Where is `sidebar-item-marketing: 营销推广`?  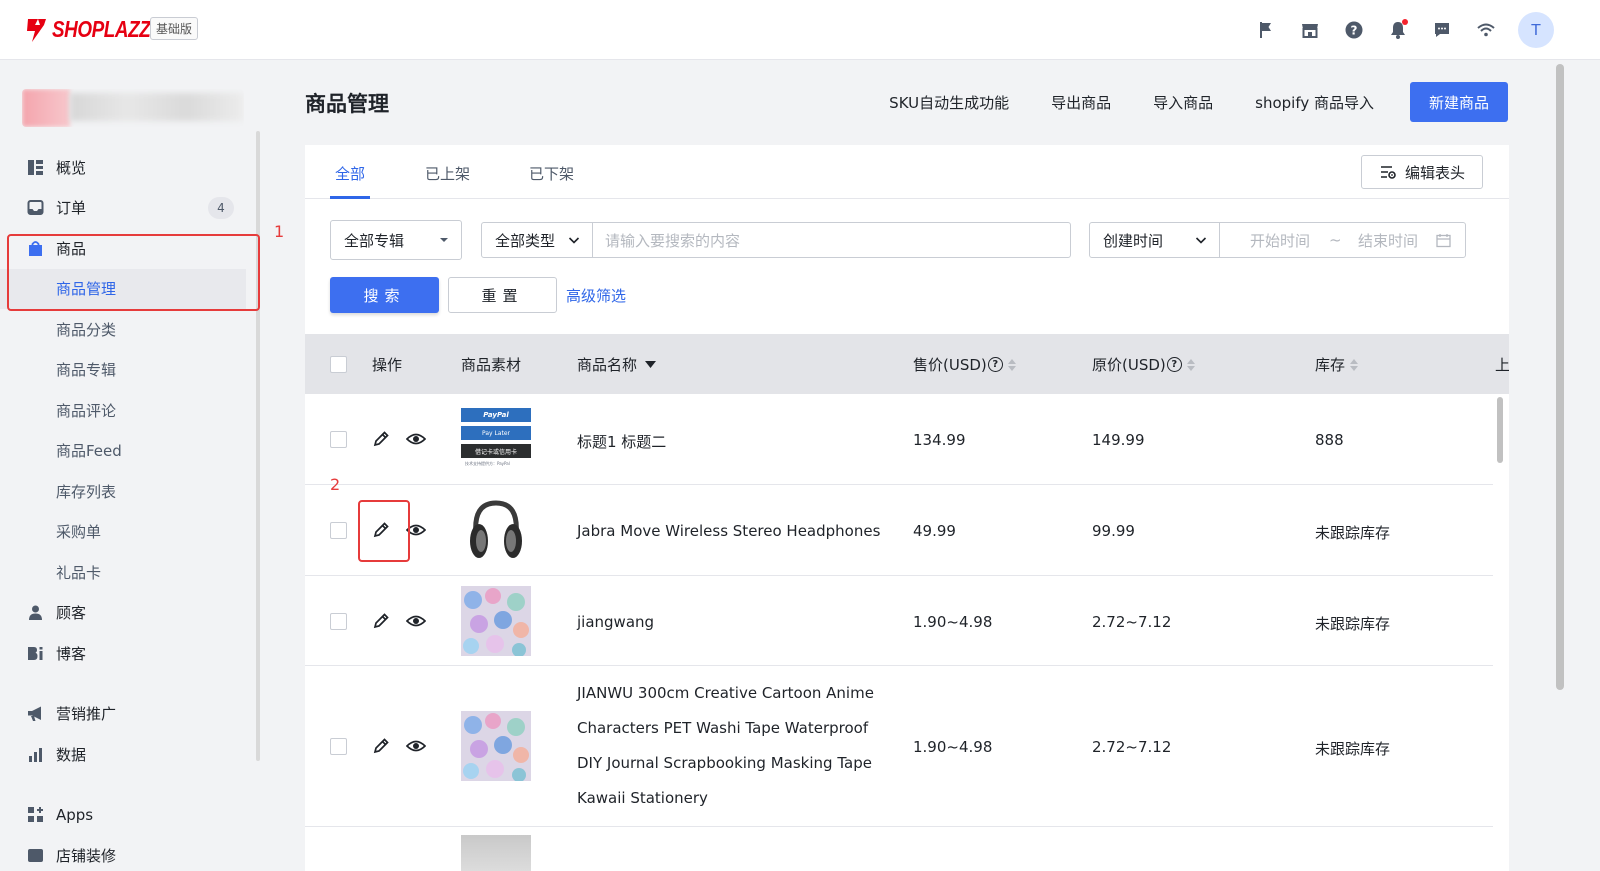 sidebar-item-marketing: 营销推广 is located at coordinates (129, 714).